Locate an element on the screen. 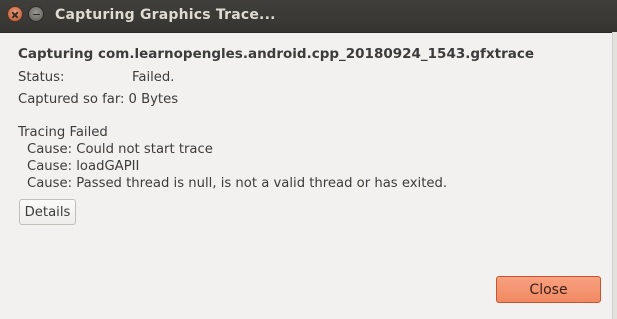  captured-label: Captured so far: is located at coordinates (71, 99).